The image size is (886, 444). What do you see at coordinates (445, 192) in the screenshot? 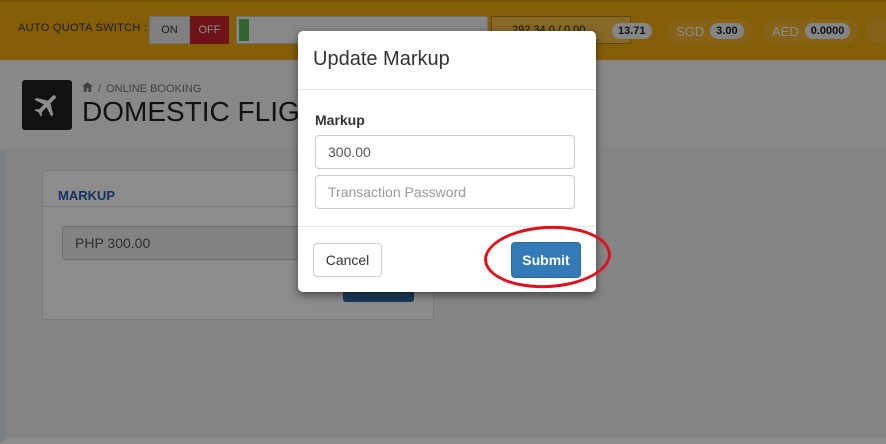
I see `transaction-password-input` at bounding box center [445, 192].